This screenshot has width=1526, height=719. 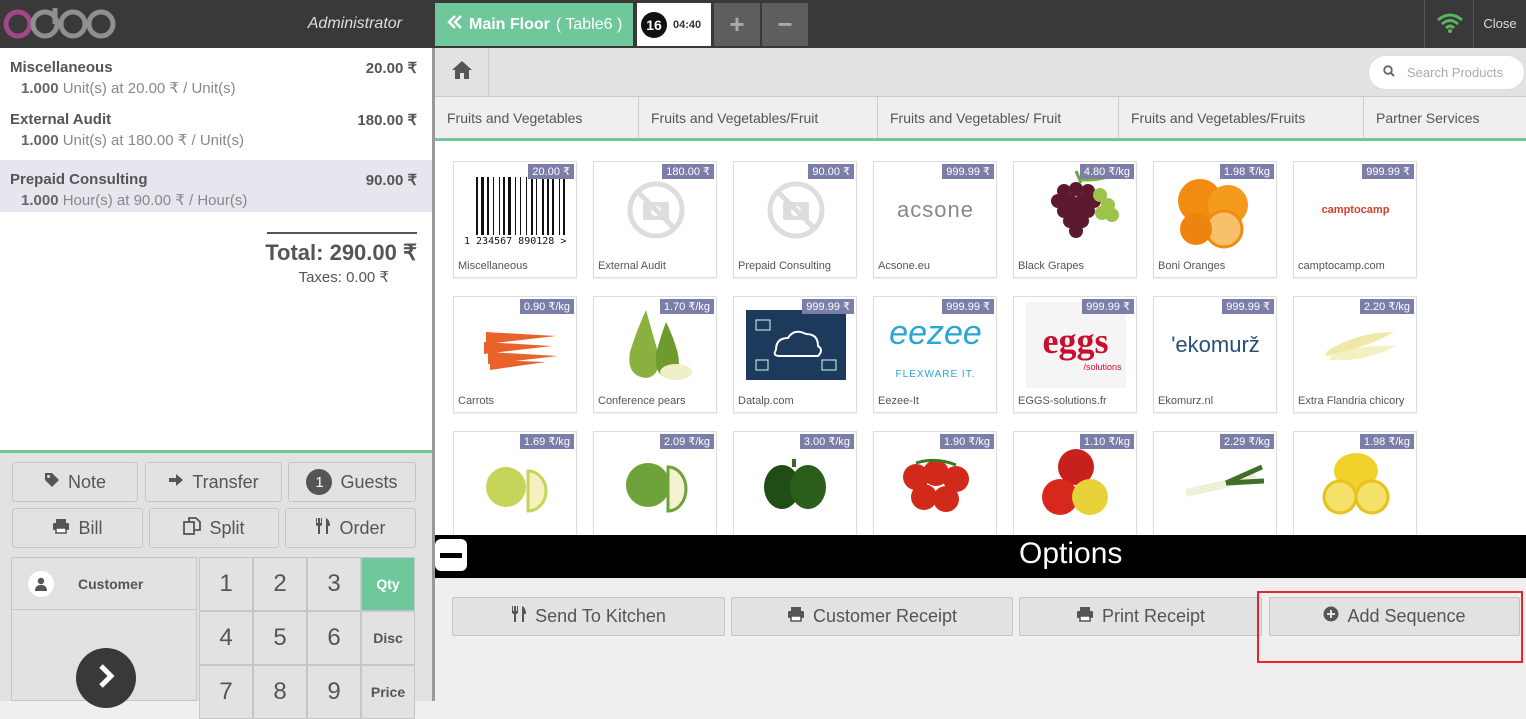 I want to click on search-box: Search Products, so click(x=1446, y=72).